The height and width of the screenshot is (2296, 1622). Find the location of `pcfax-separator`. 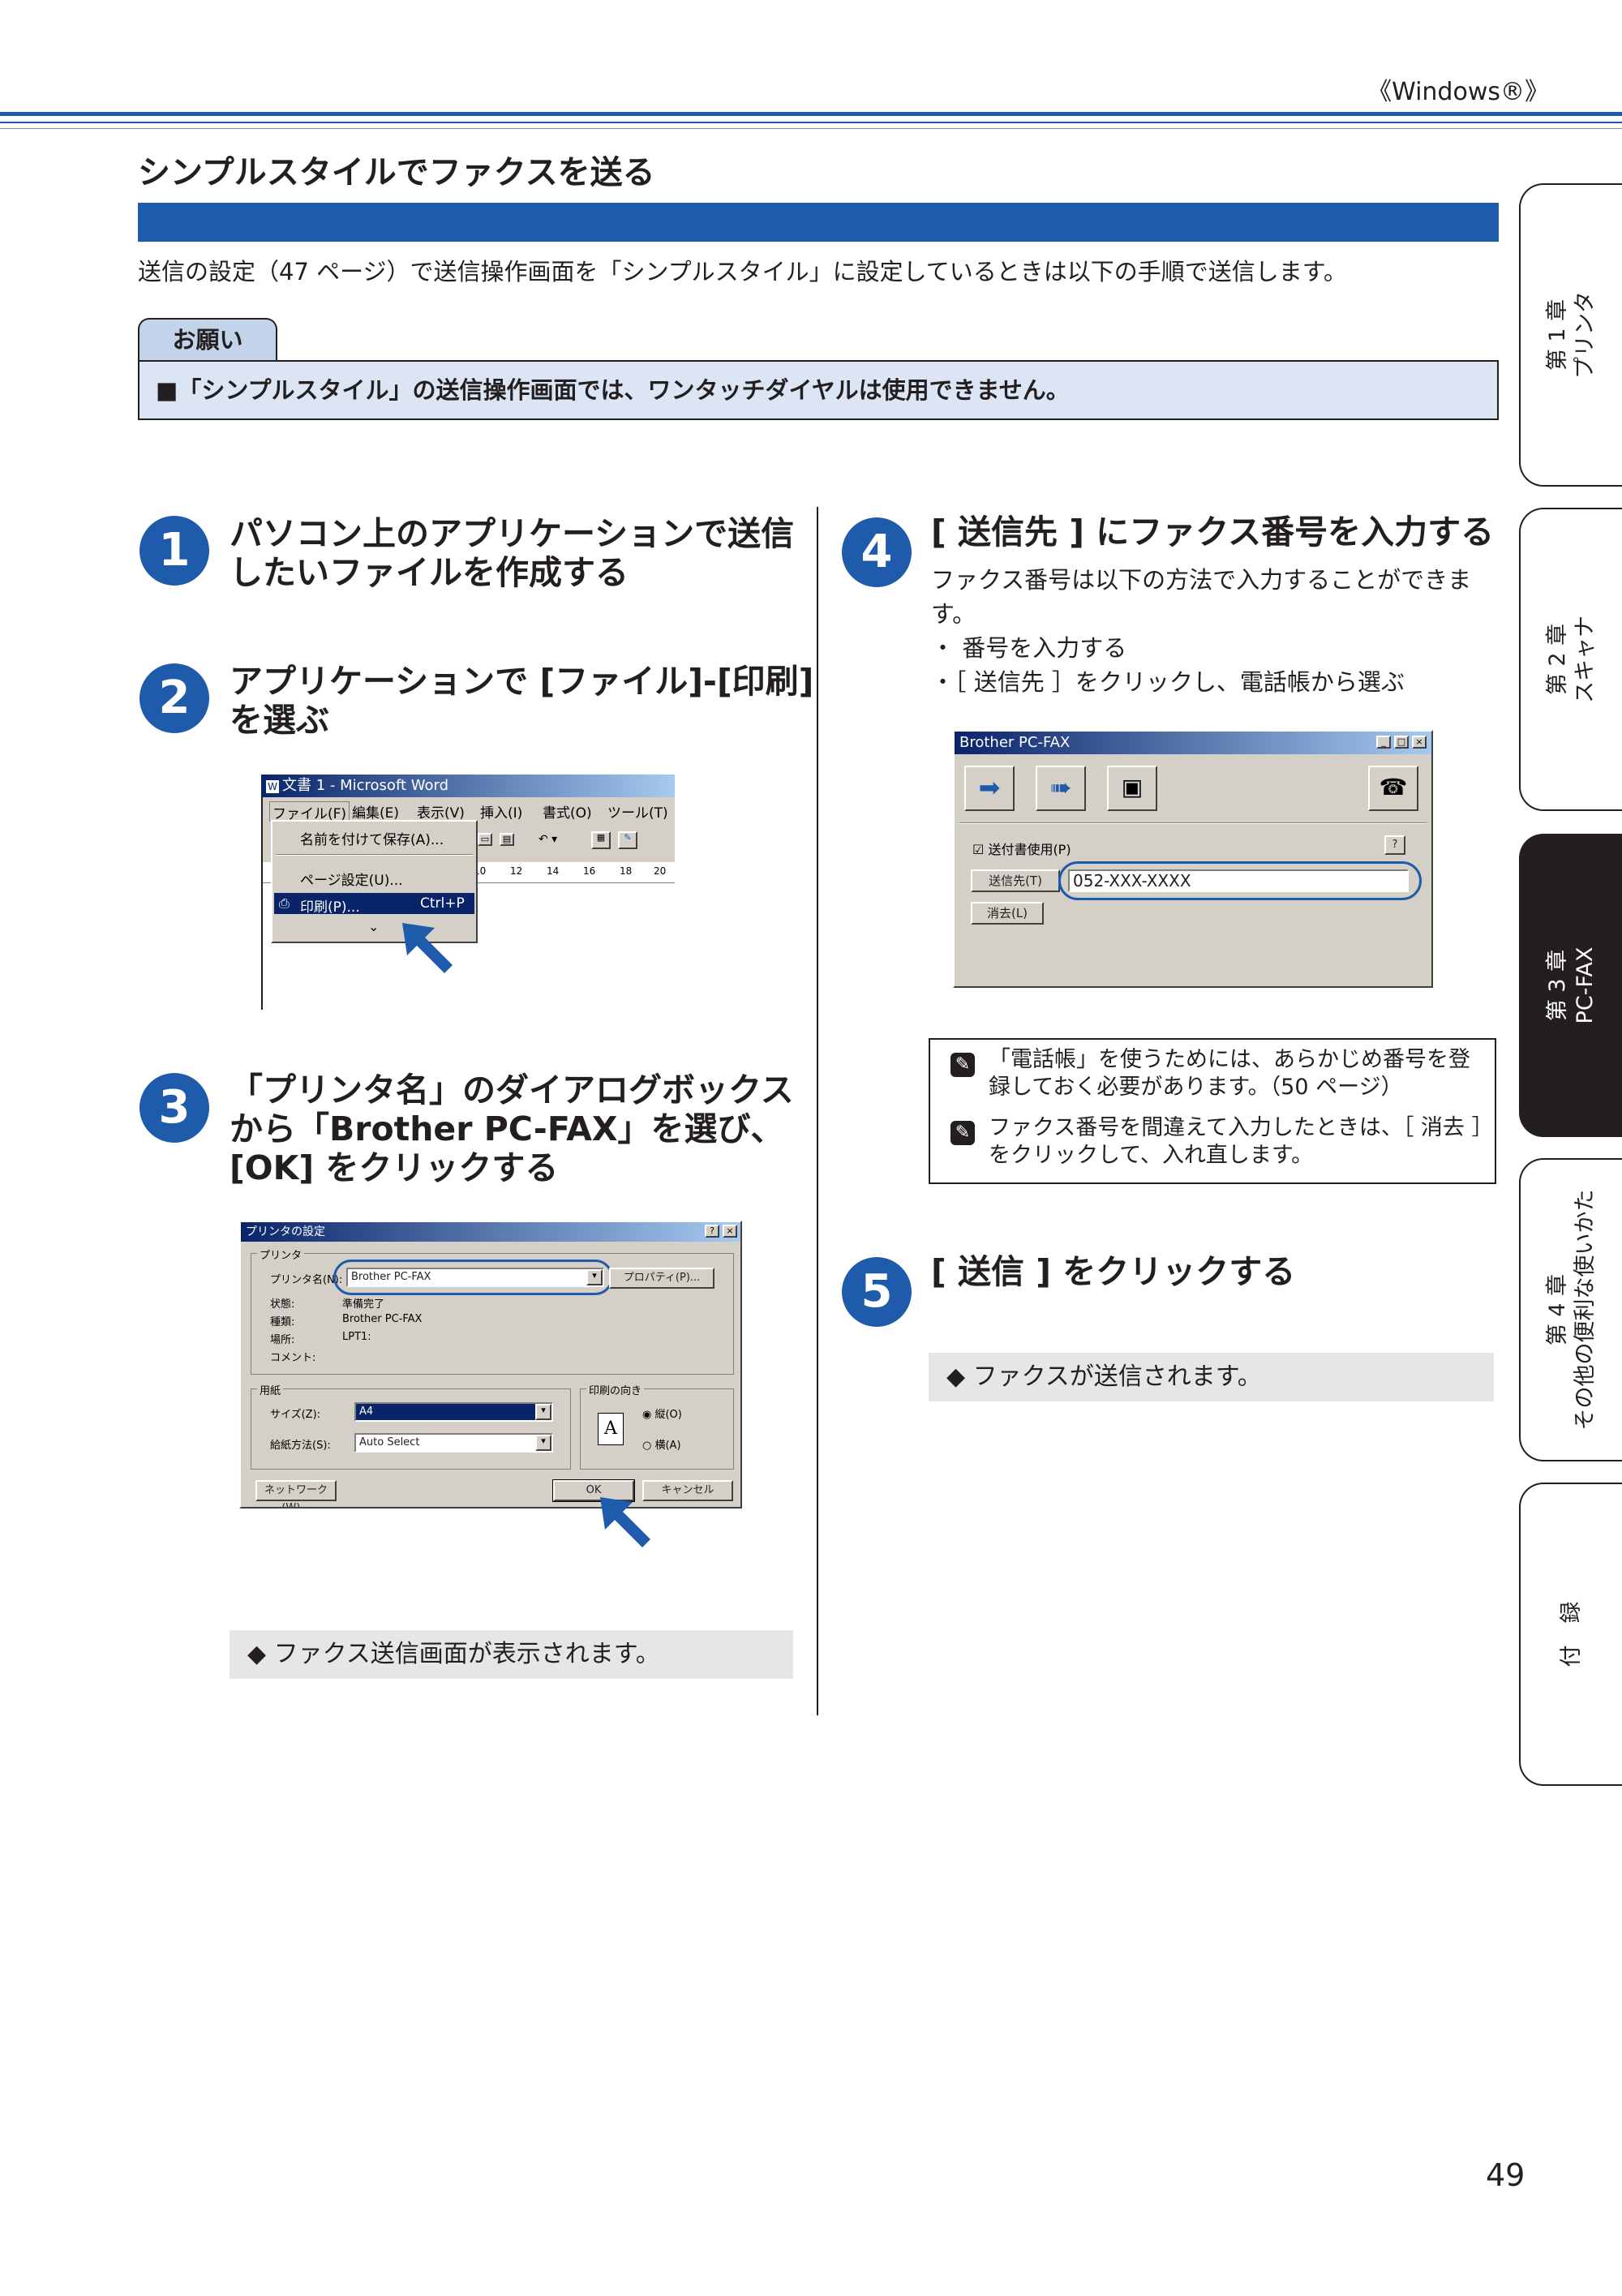

pcfax-separator is located at coordinates (1193, 823).